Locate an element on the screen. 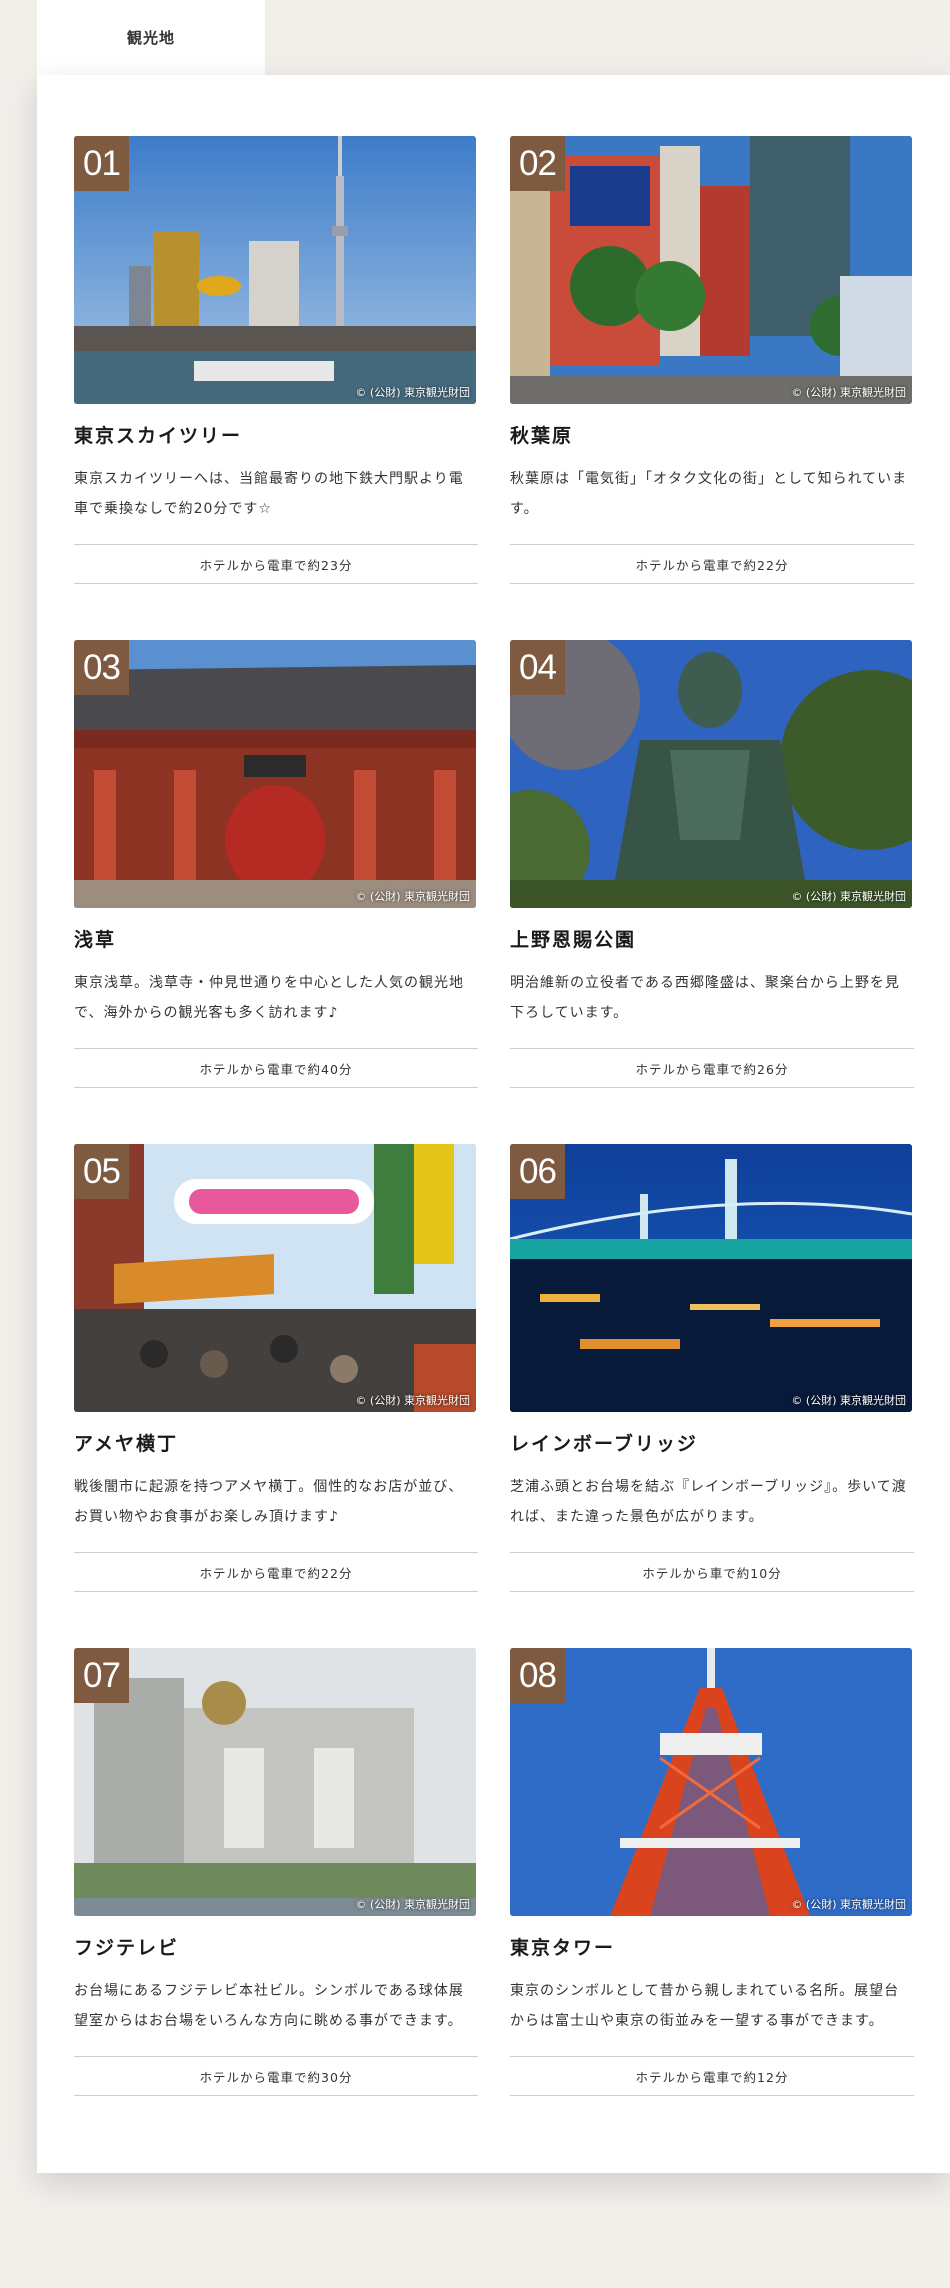 This screenshot has width=950, height=2288. spot-access: ホテルから電車で約26分 is located at coordinates (712, 1068).